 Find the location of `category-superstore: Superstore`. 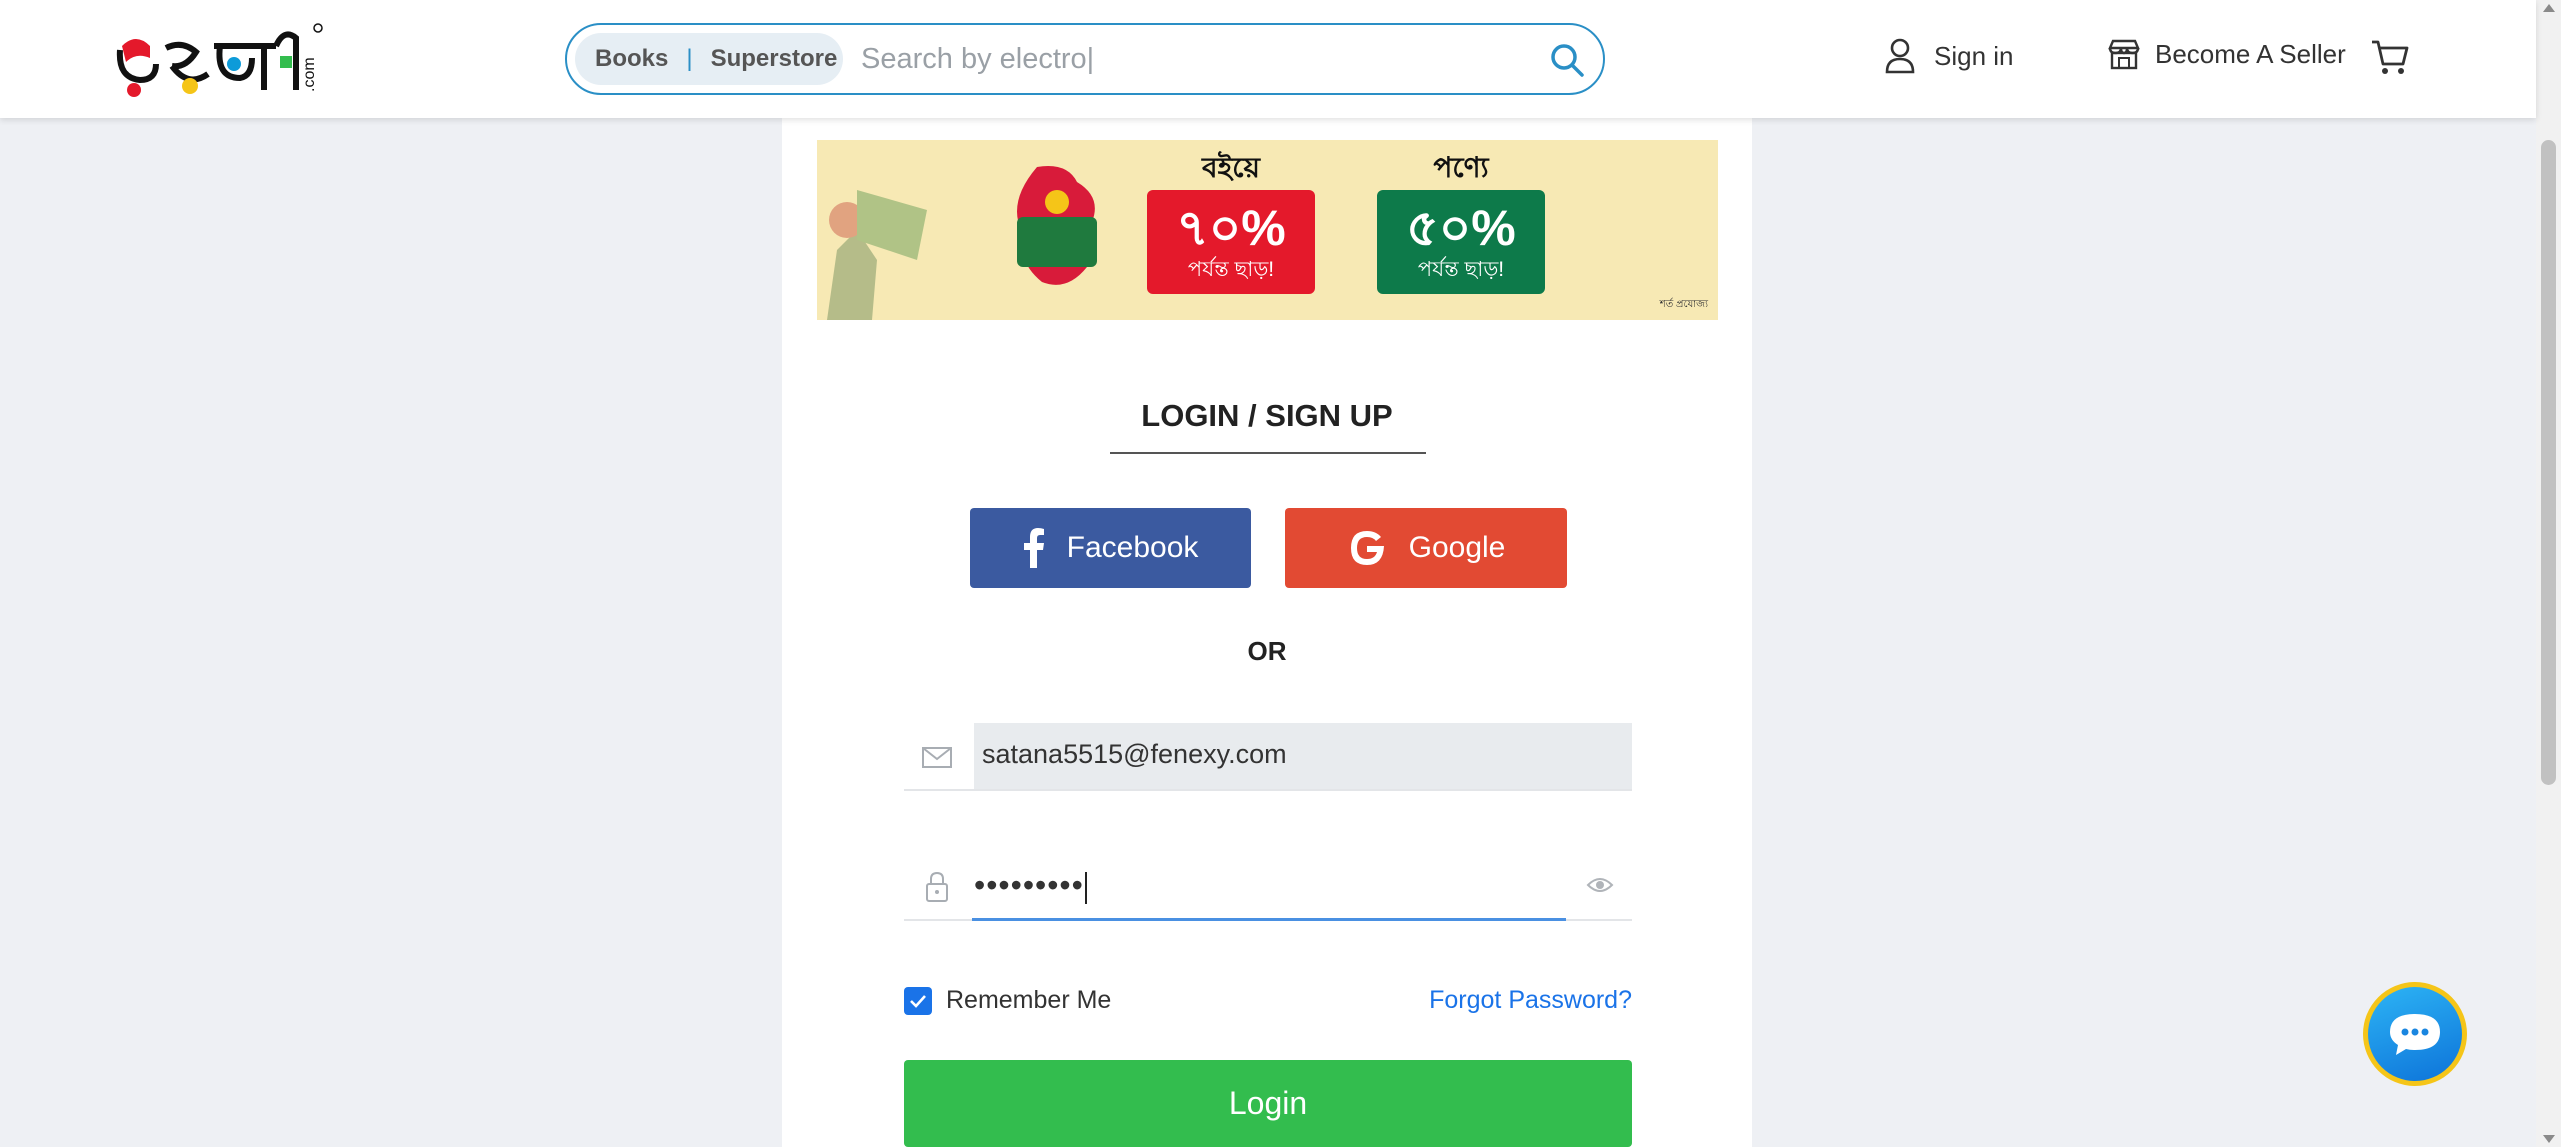

category-superstore: Superstore is located at coordinates (774, 59).